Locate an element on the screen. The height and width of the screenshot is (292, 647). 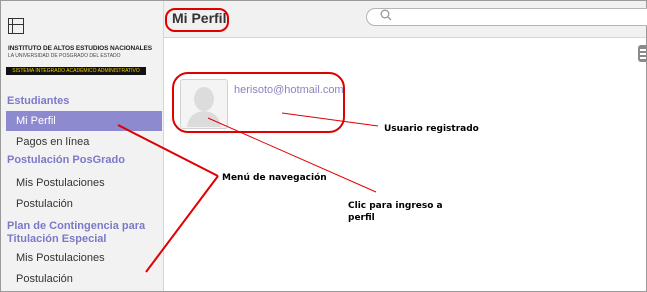
annotation-usuario-registrado: Usuario registrado is located at coordinates (431, 129).